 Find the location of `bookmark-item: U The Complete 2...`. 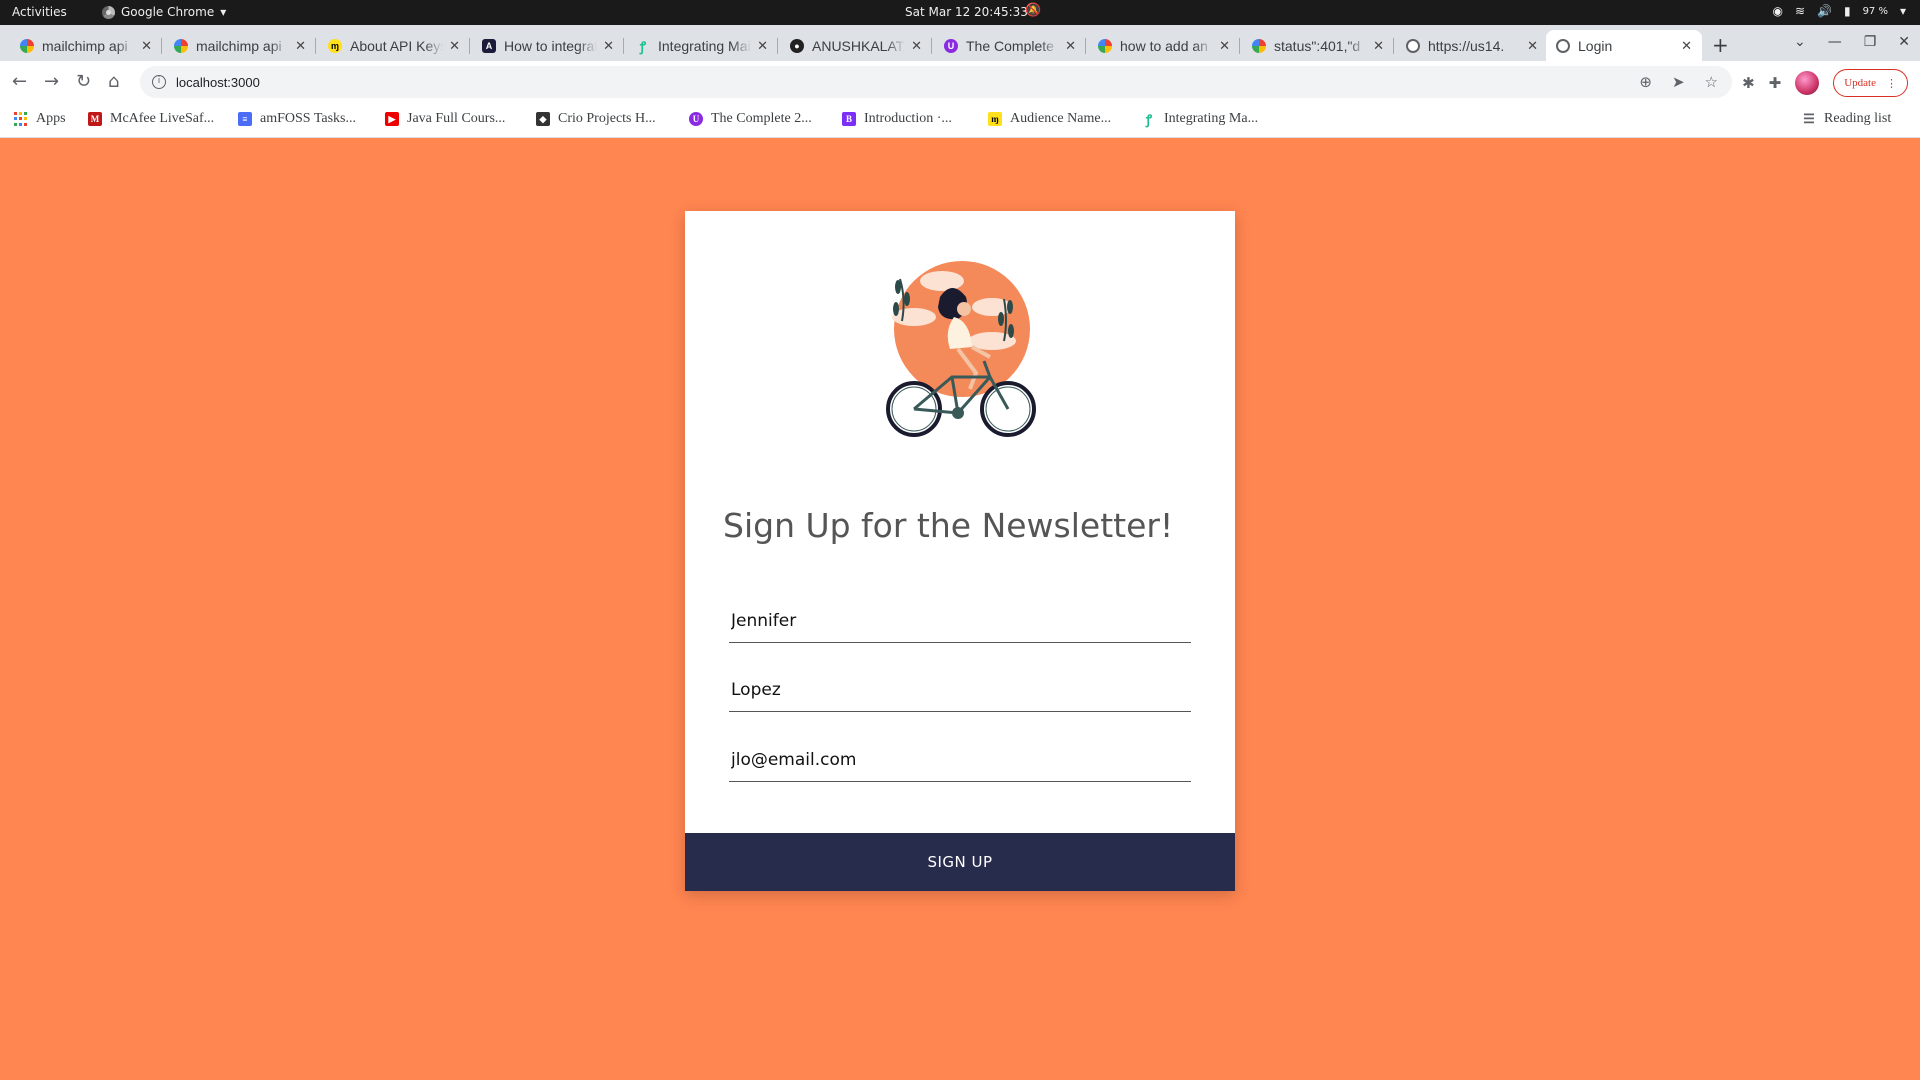

bookmark-item: U The Complete 2... is located at coordinates (750, 119).